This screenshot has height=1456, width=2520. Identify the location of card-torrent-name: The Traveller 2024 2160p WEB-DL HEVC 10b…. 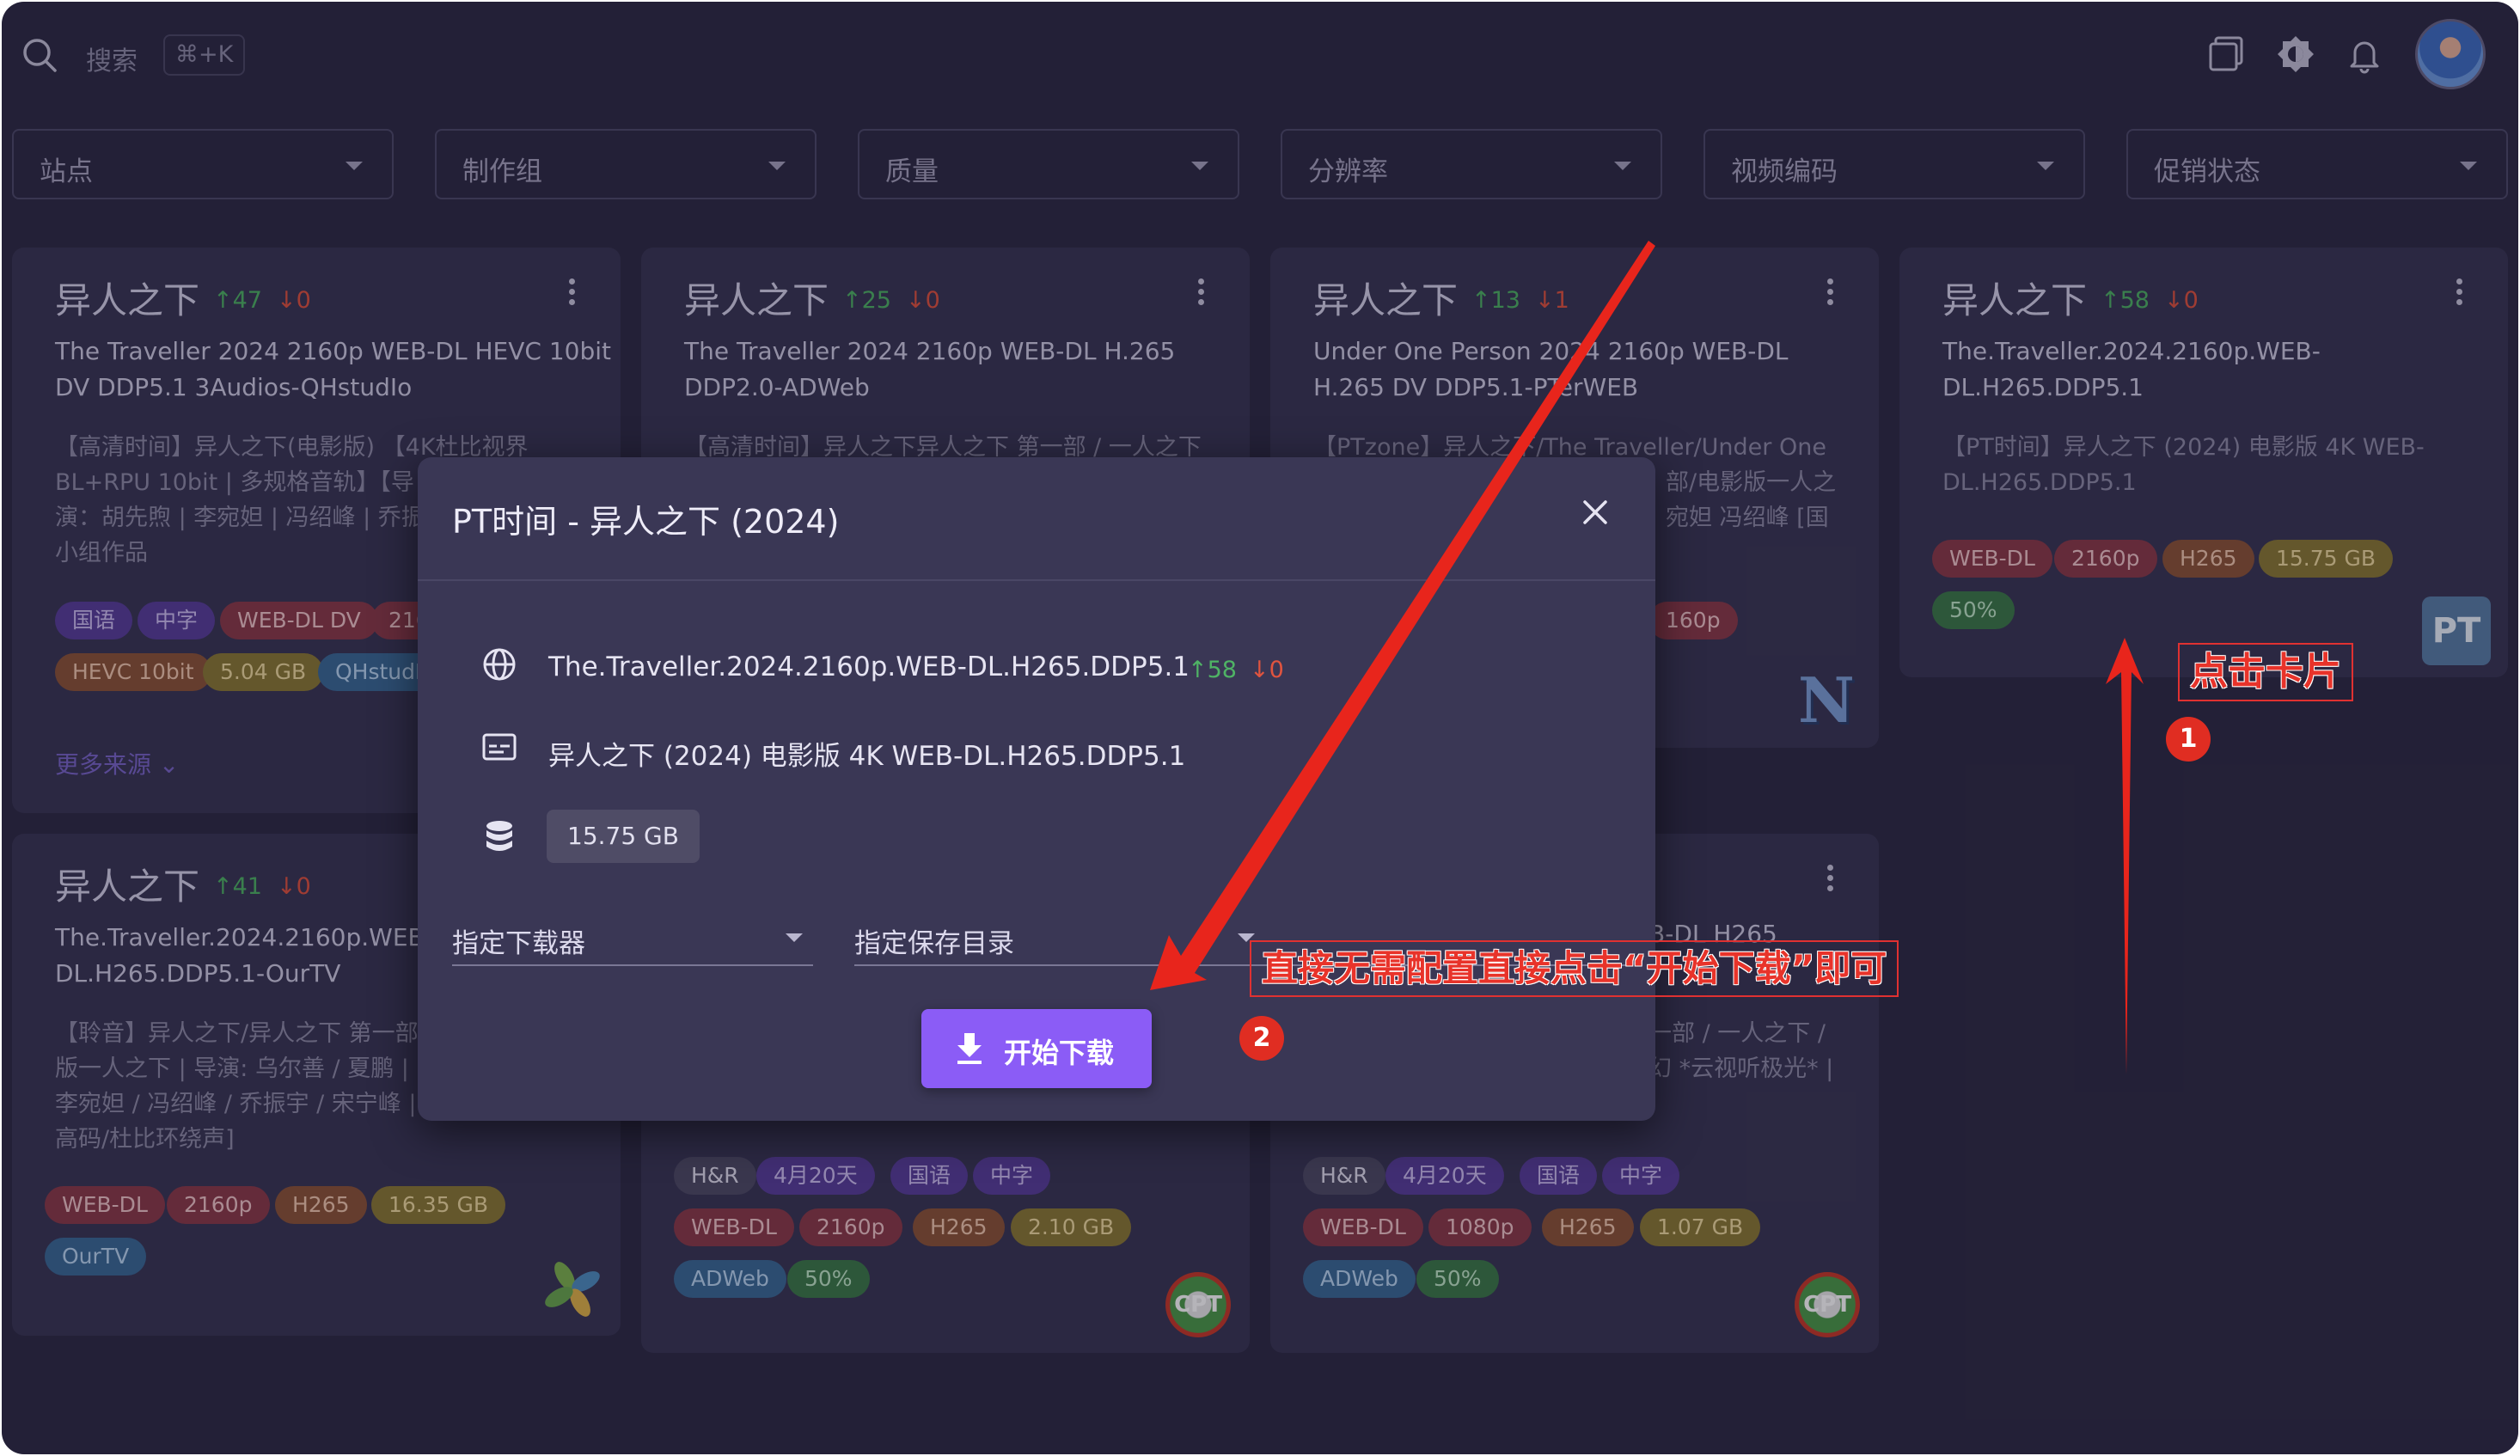
(333, 369).